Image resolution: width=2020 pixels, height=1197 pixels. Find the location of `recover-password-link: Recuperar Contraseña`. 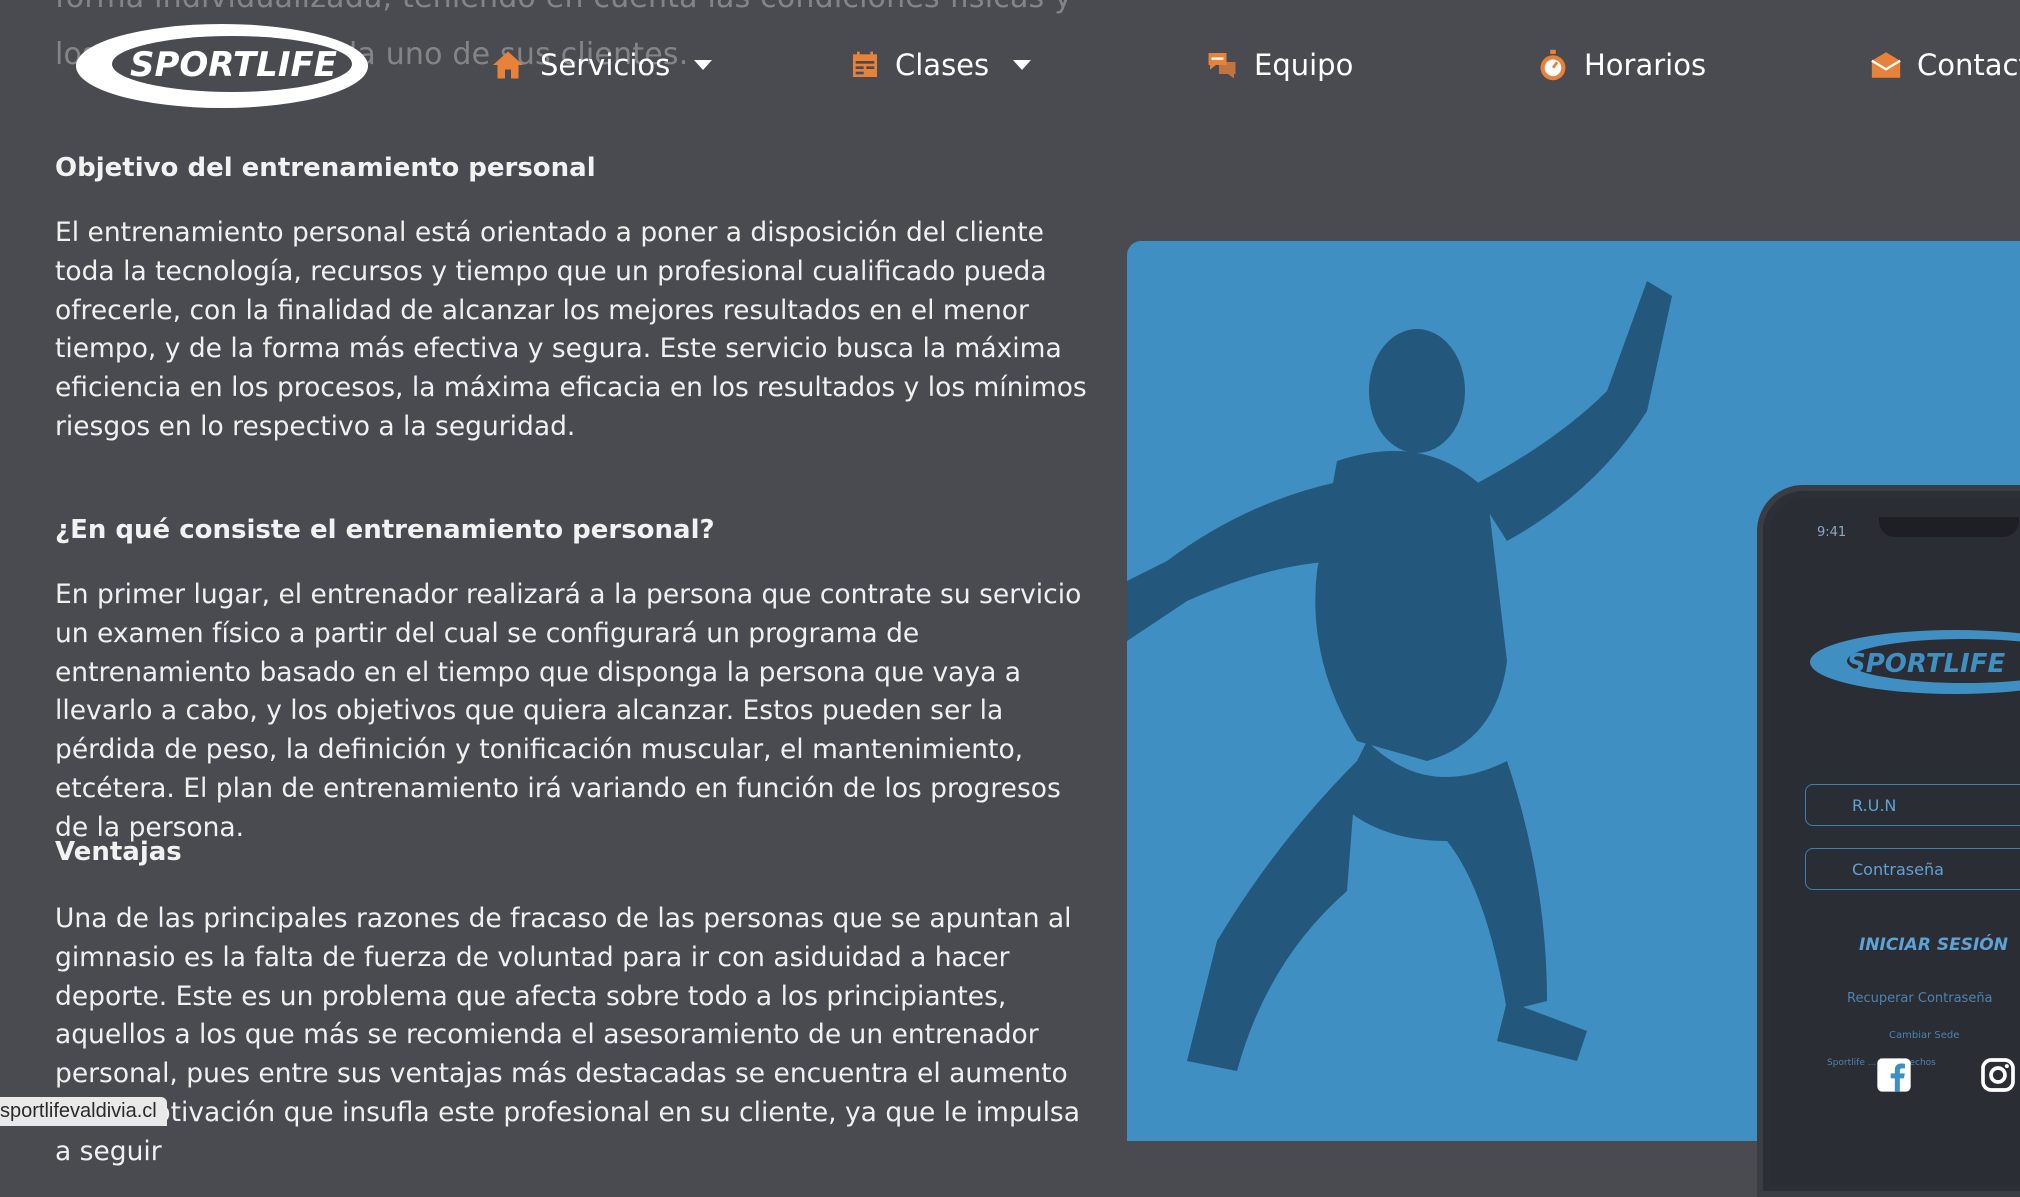

recover-password-link: Recuperar Contraseña is located at coordinates (1920, 998).